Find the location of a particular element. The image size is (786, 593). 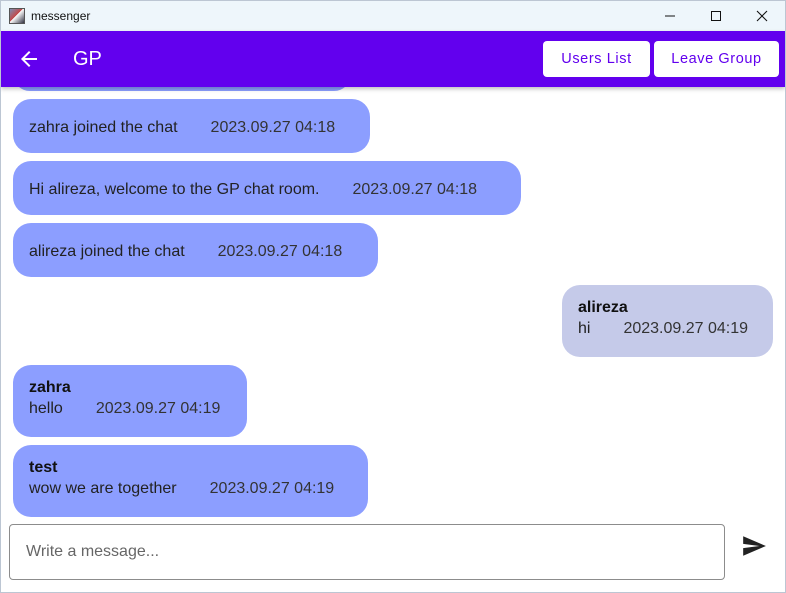

group-title: GP is located at coordinates (87, 59).